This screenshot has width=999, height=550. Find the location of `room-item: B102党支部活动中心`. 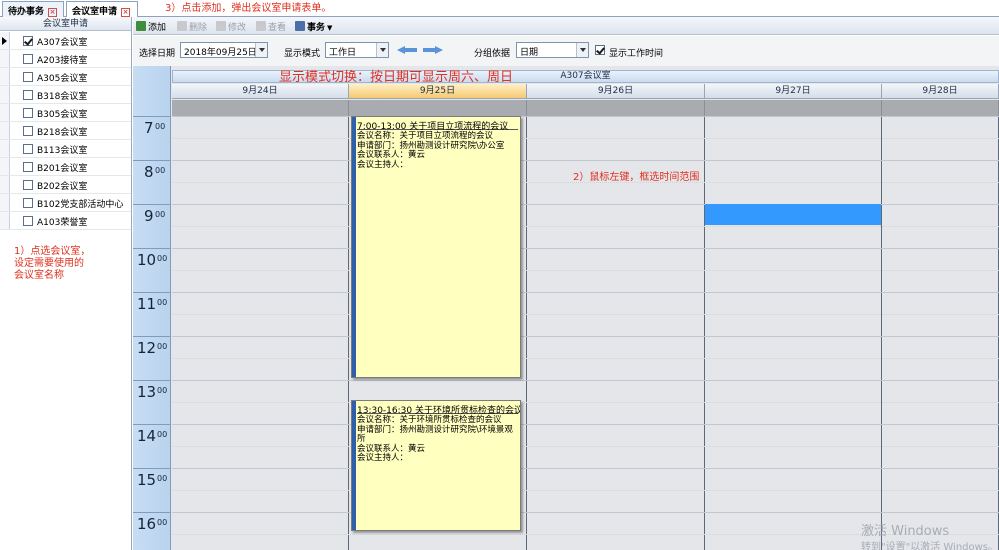

room-item: B102党支部活动中心 is located at coordinates (65, 203).